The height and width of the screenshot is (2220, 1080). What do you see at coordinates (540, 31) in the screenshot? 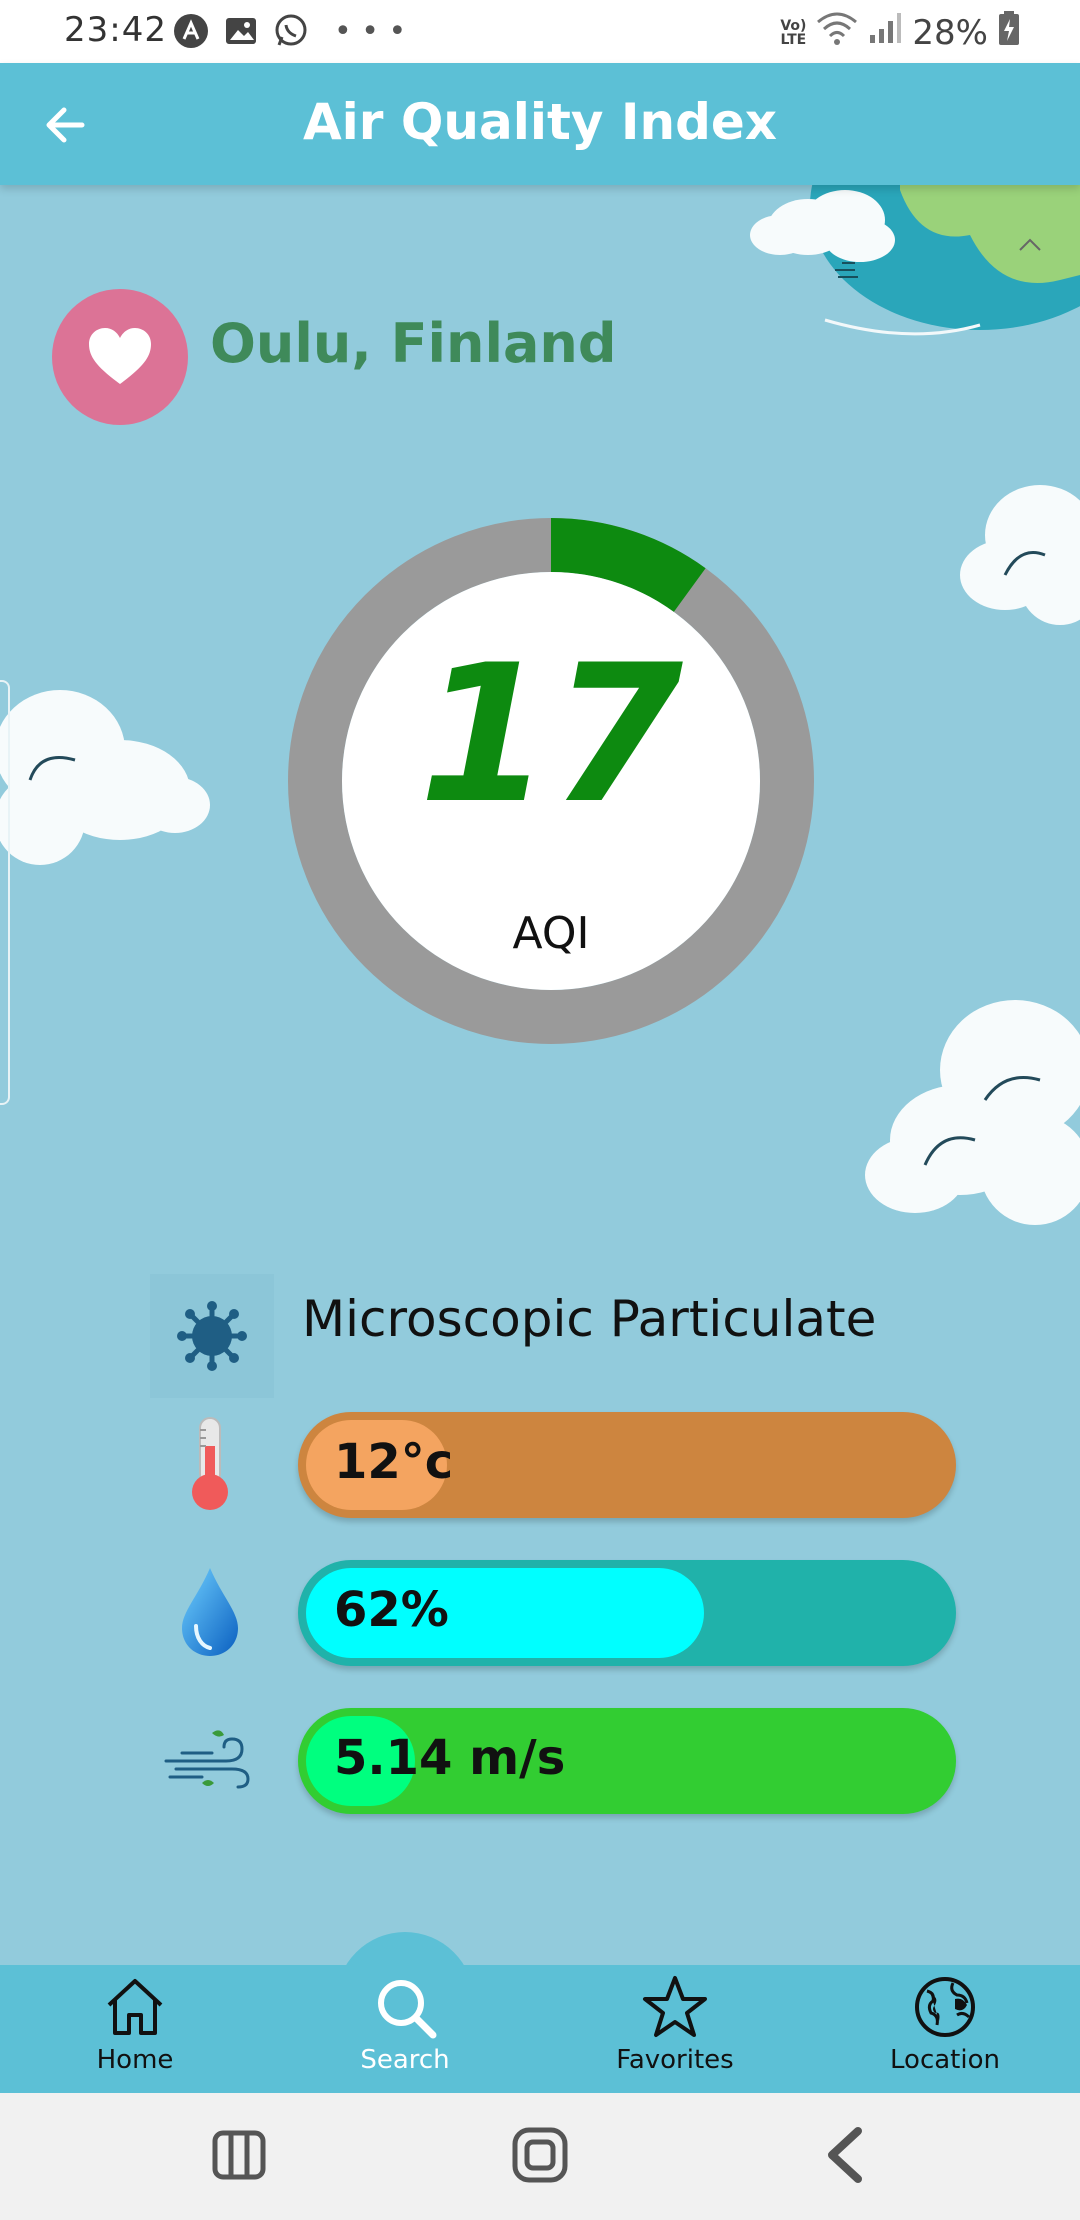
I see `status-bar: 23:42 • • • Vo) LTE 28%` at bounding box center [540, 31].